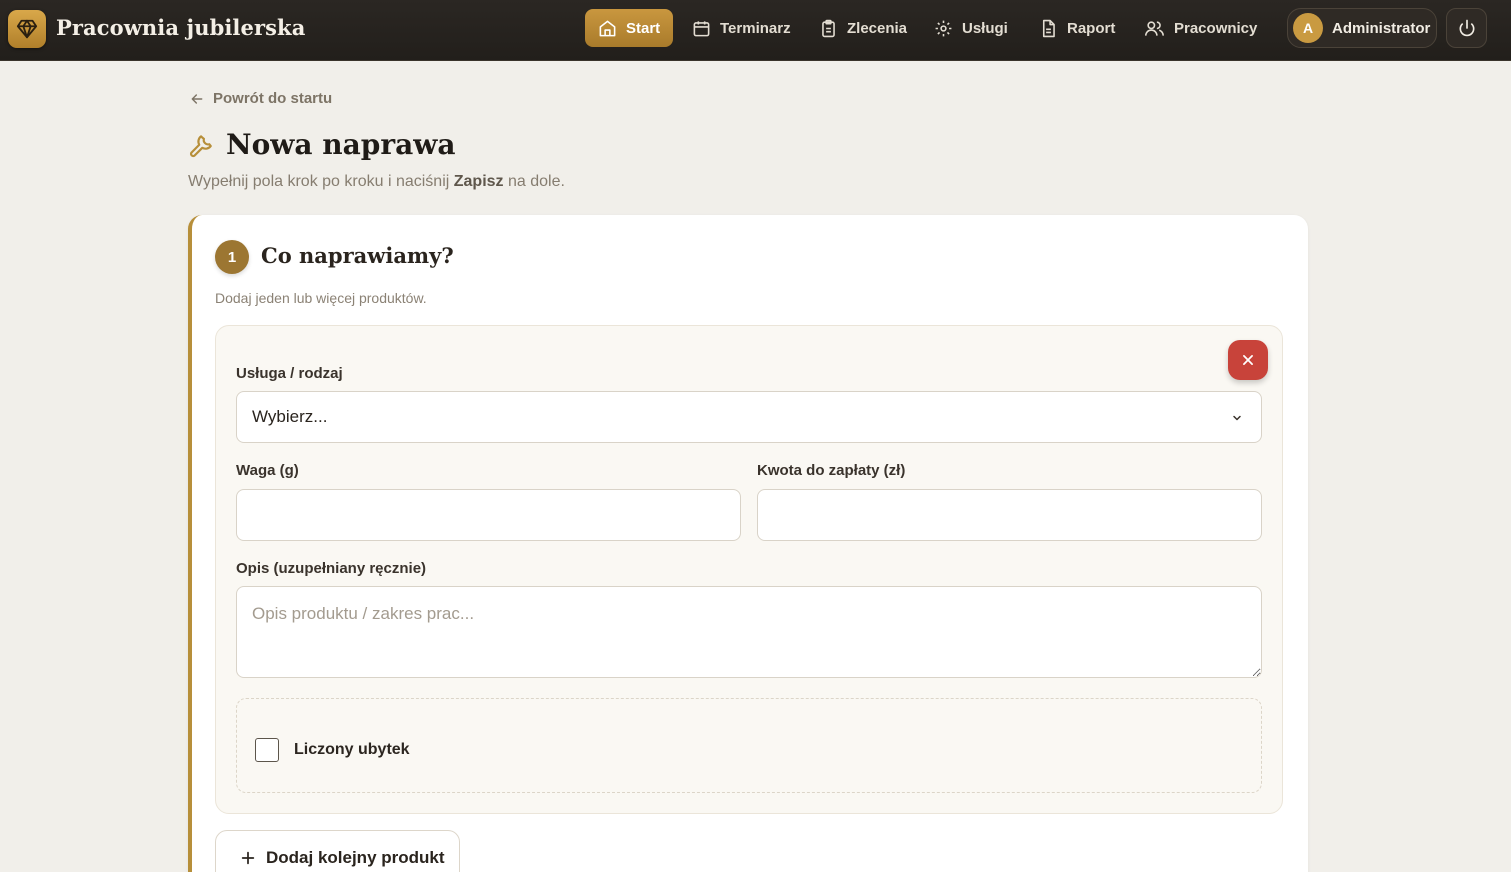  What do you see at coordinates (321, 298) in the screenshot?
I see `step-description: Dodaj jeden lub więcej produktów.` at bounding box center [321, 298].